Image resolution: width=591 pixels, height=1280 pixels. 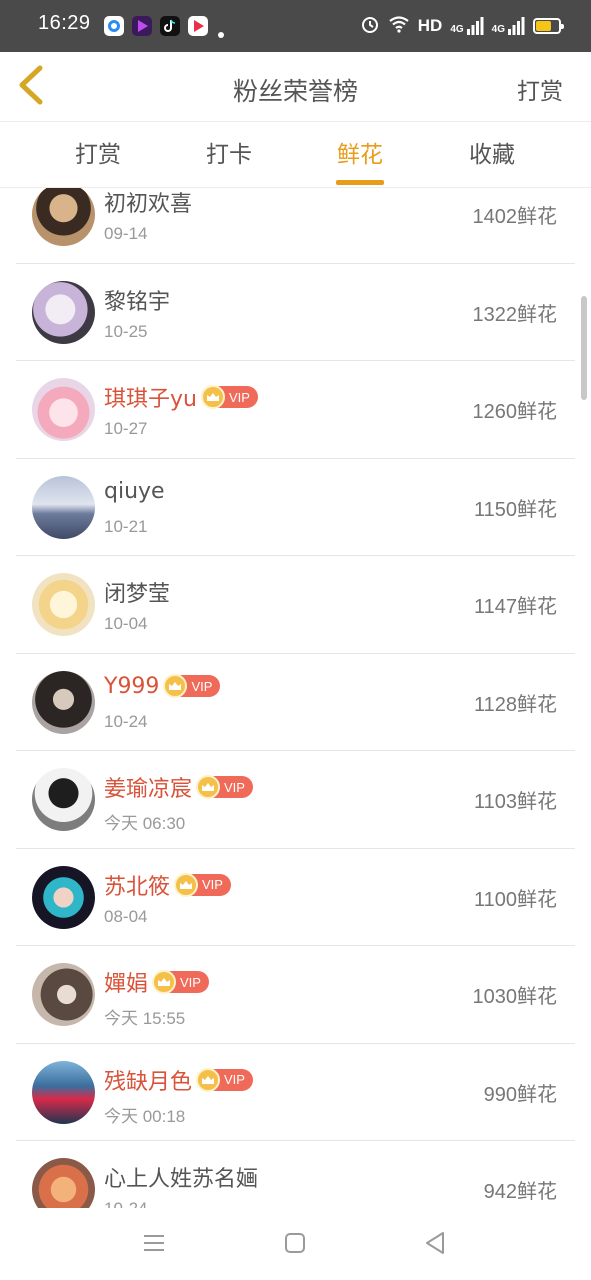 I want to click on date-label: 今天 15:55, so click(x=145, y=1018).